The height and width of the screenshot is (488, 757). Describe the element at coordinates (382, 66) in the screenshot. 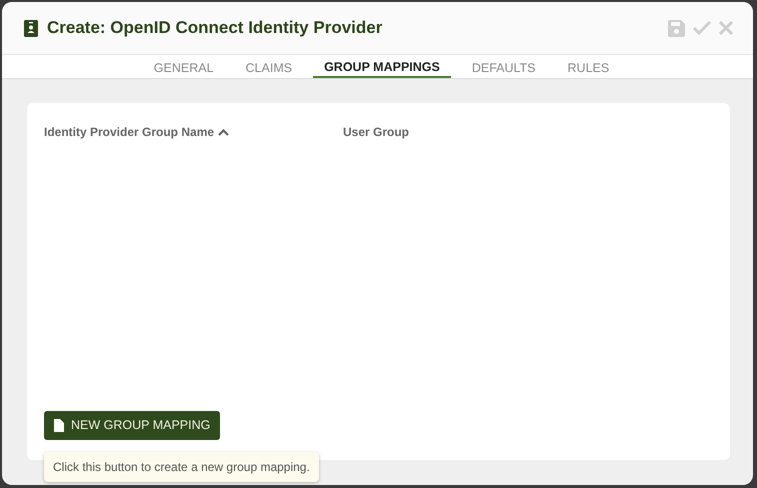

I see `tab: GROUP MAPPINGS` at that location.